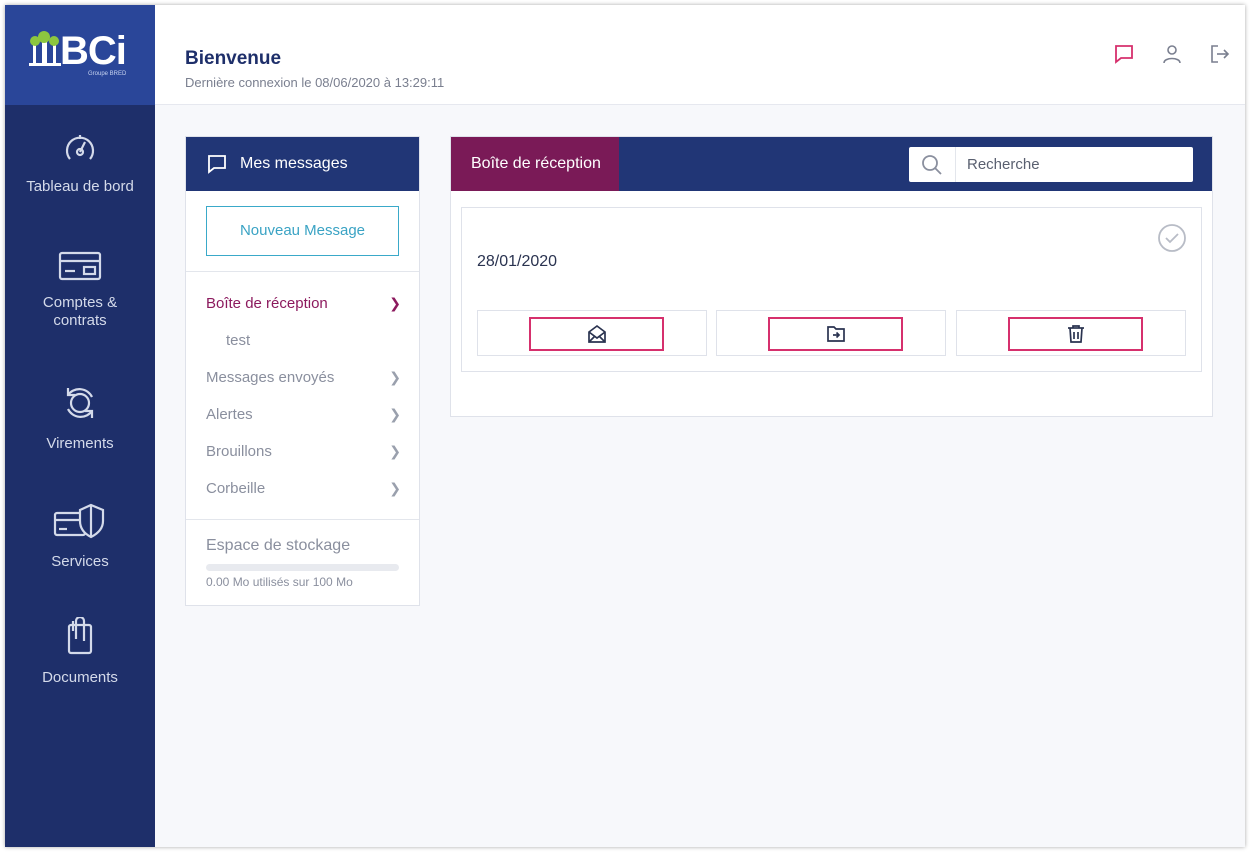 Image resolution: width=1252 pixels, height=854 pixels. What do you see at coordinates (1071, 164) in the screenshot?
I see `search-input` at bounding box center [1071, 164].